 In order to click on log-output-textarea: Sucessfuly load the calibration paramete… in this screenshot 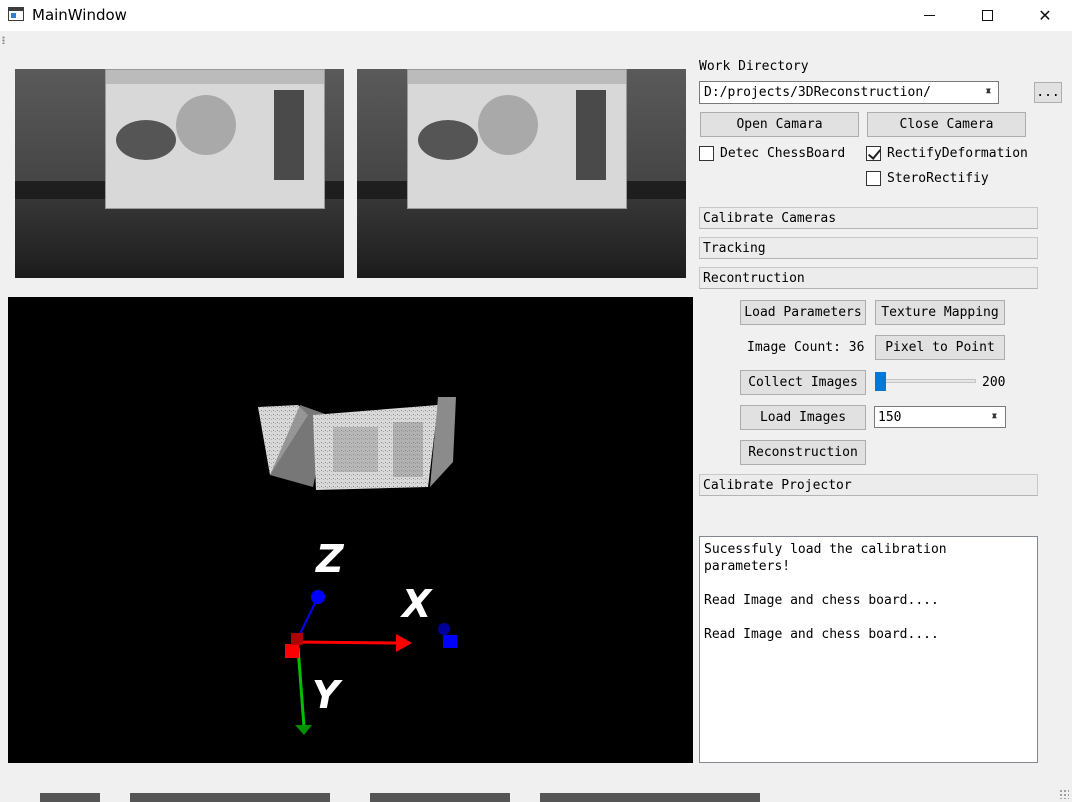, I will do `click(868, 649)`.